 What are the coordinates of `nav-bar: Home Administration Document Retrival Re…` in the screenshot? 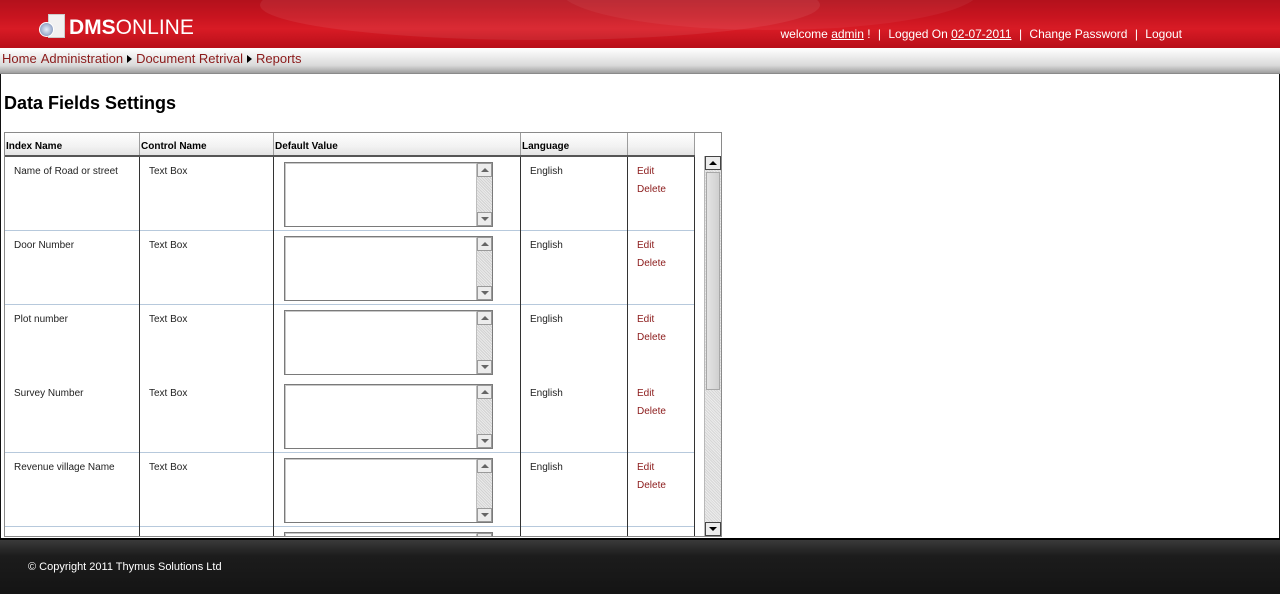 It's located at (640, 61).